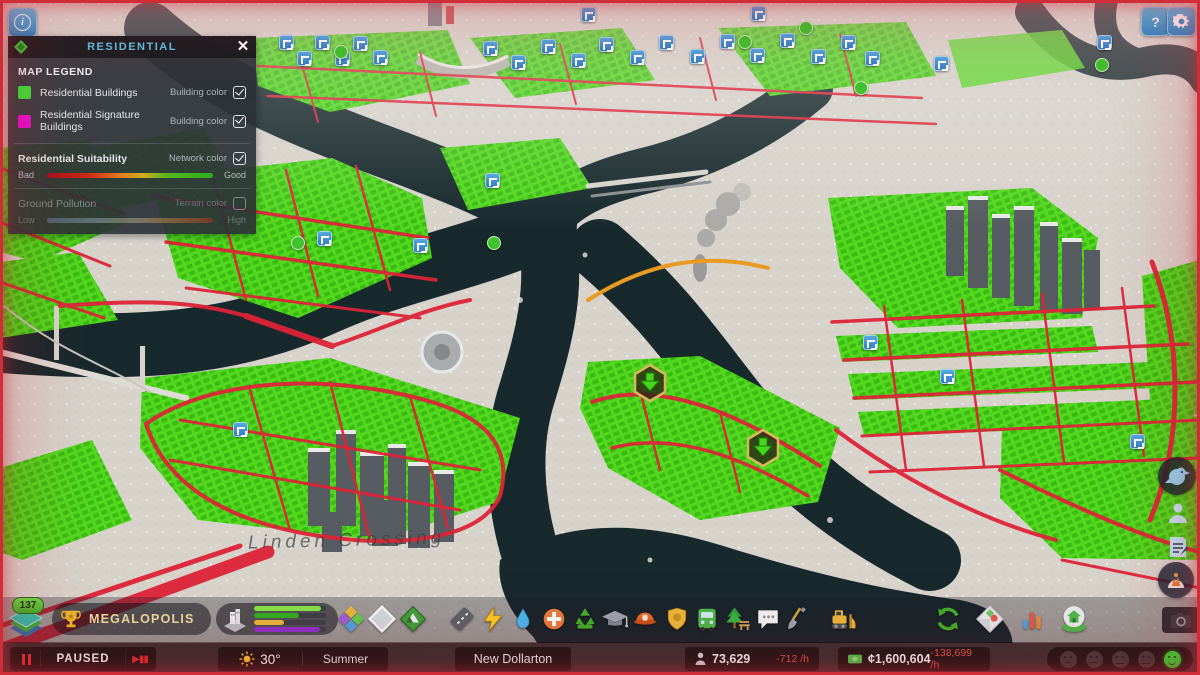  I want to click on pause-button, so click(26, 659).